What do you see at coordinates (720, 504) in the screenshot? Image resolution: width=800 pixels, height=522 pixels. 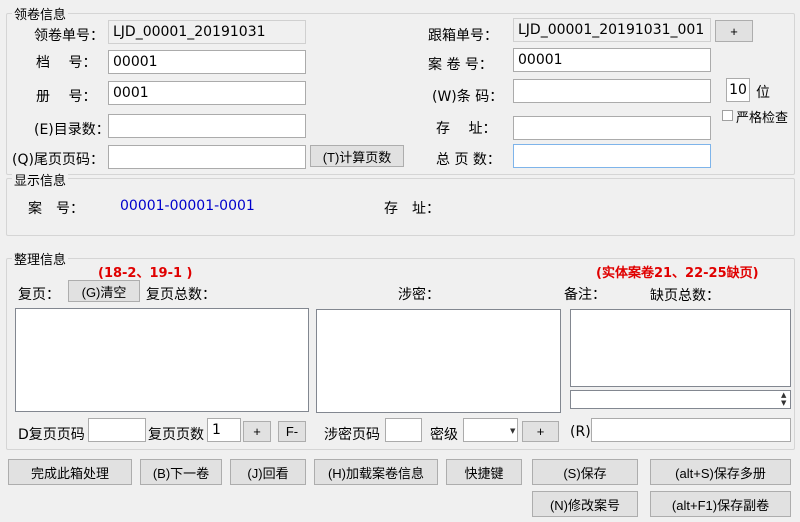 I see `save-copy-button: (alt+F1)保存副卷` at bounding box center [720, 504].